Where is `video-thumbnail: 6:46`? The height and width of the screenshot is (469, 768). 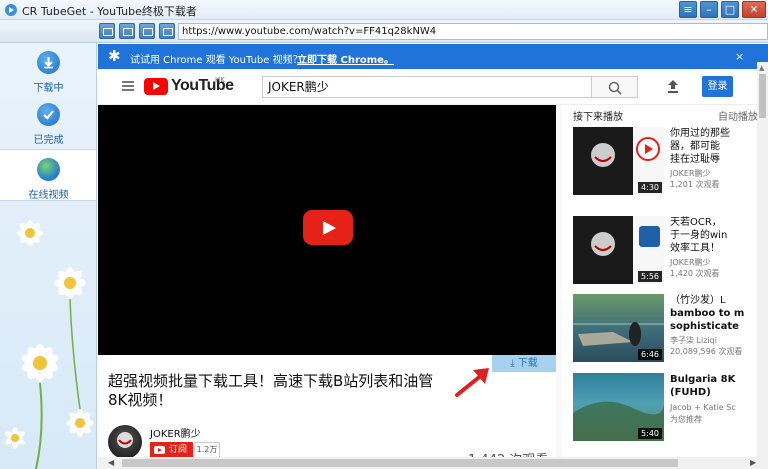
video-thumbnail: 6:46 is located at coordinates (618, 328).